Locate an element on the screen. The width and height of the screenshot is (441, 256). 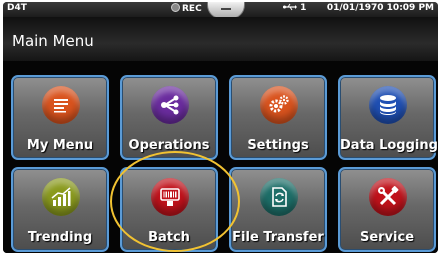
tile-operations: Operations is located at coordinates (169, 117).